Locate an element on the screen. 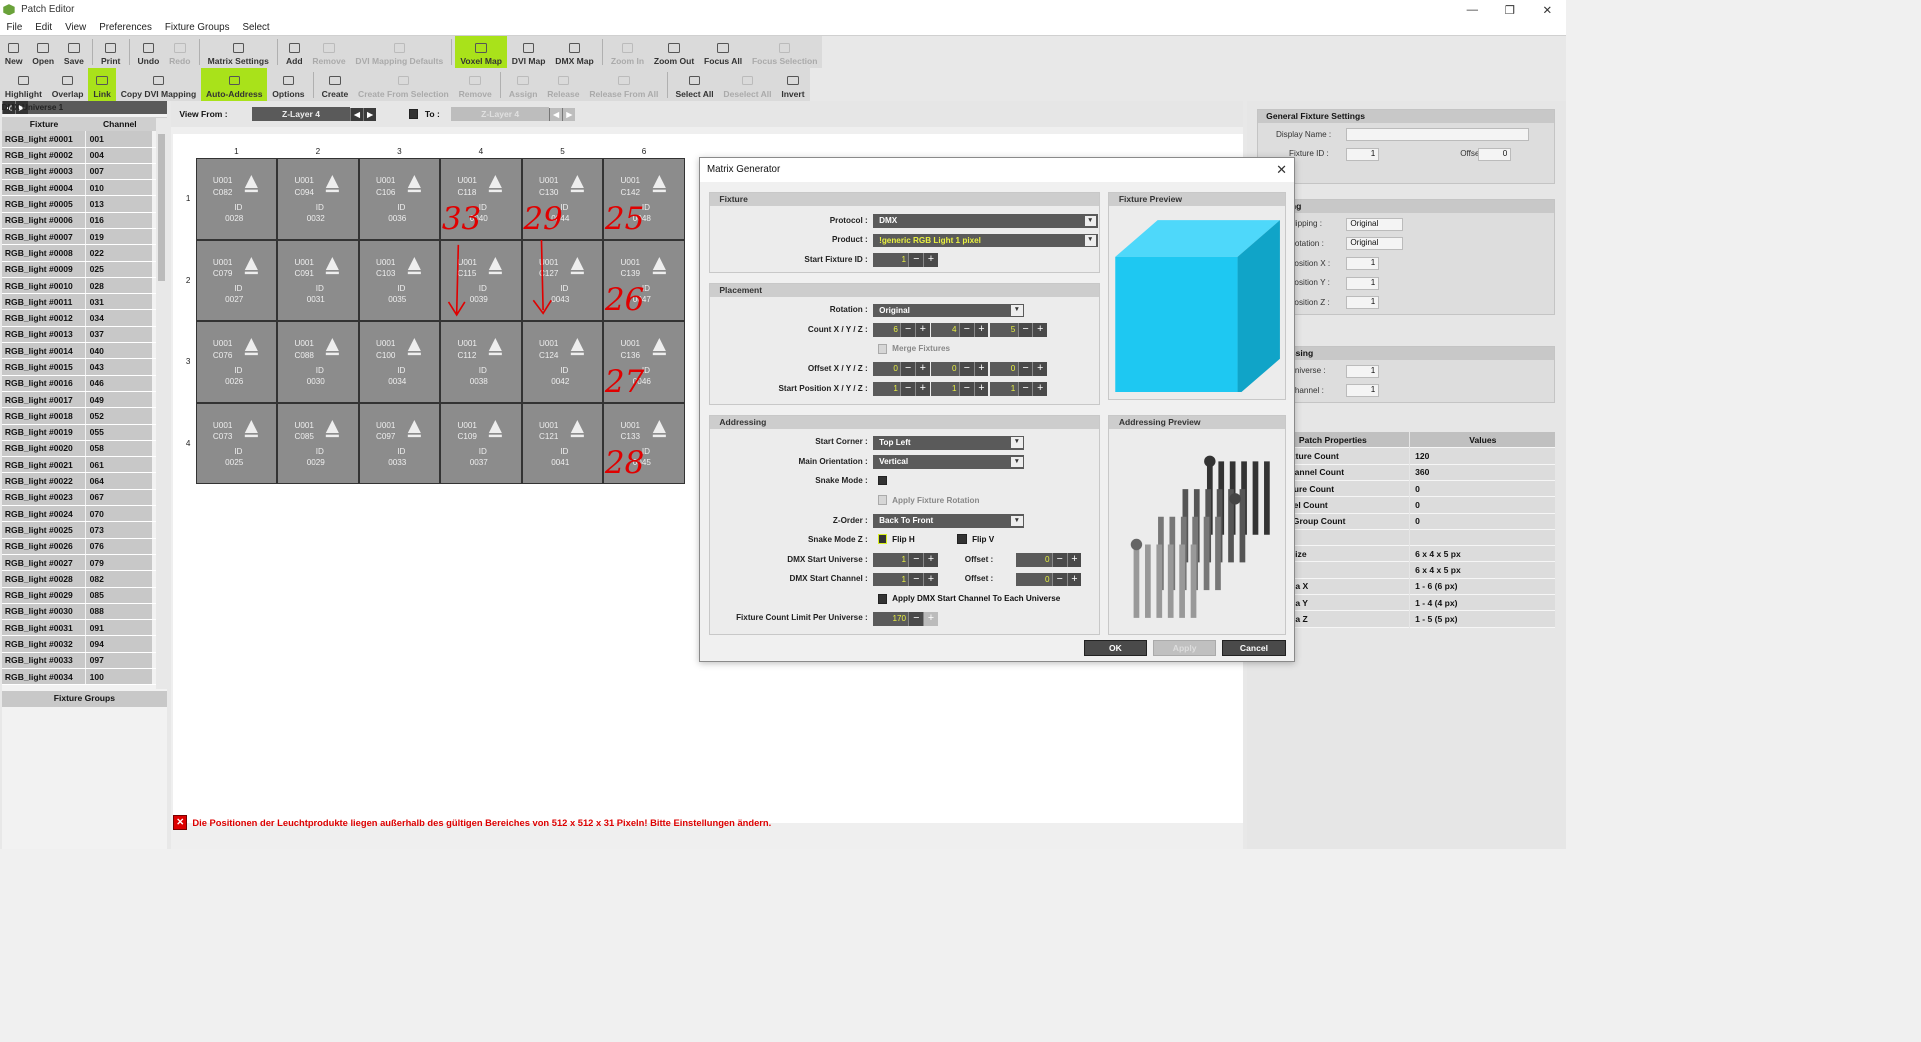  link-button: Link is located at coordinates (102, 85).